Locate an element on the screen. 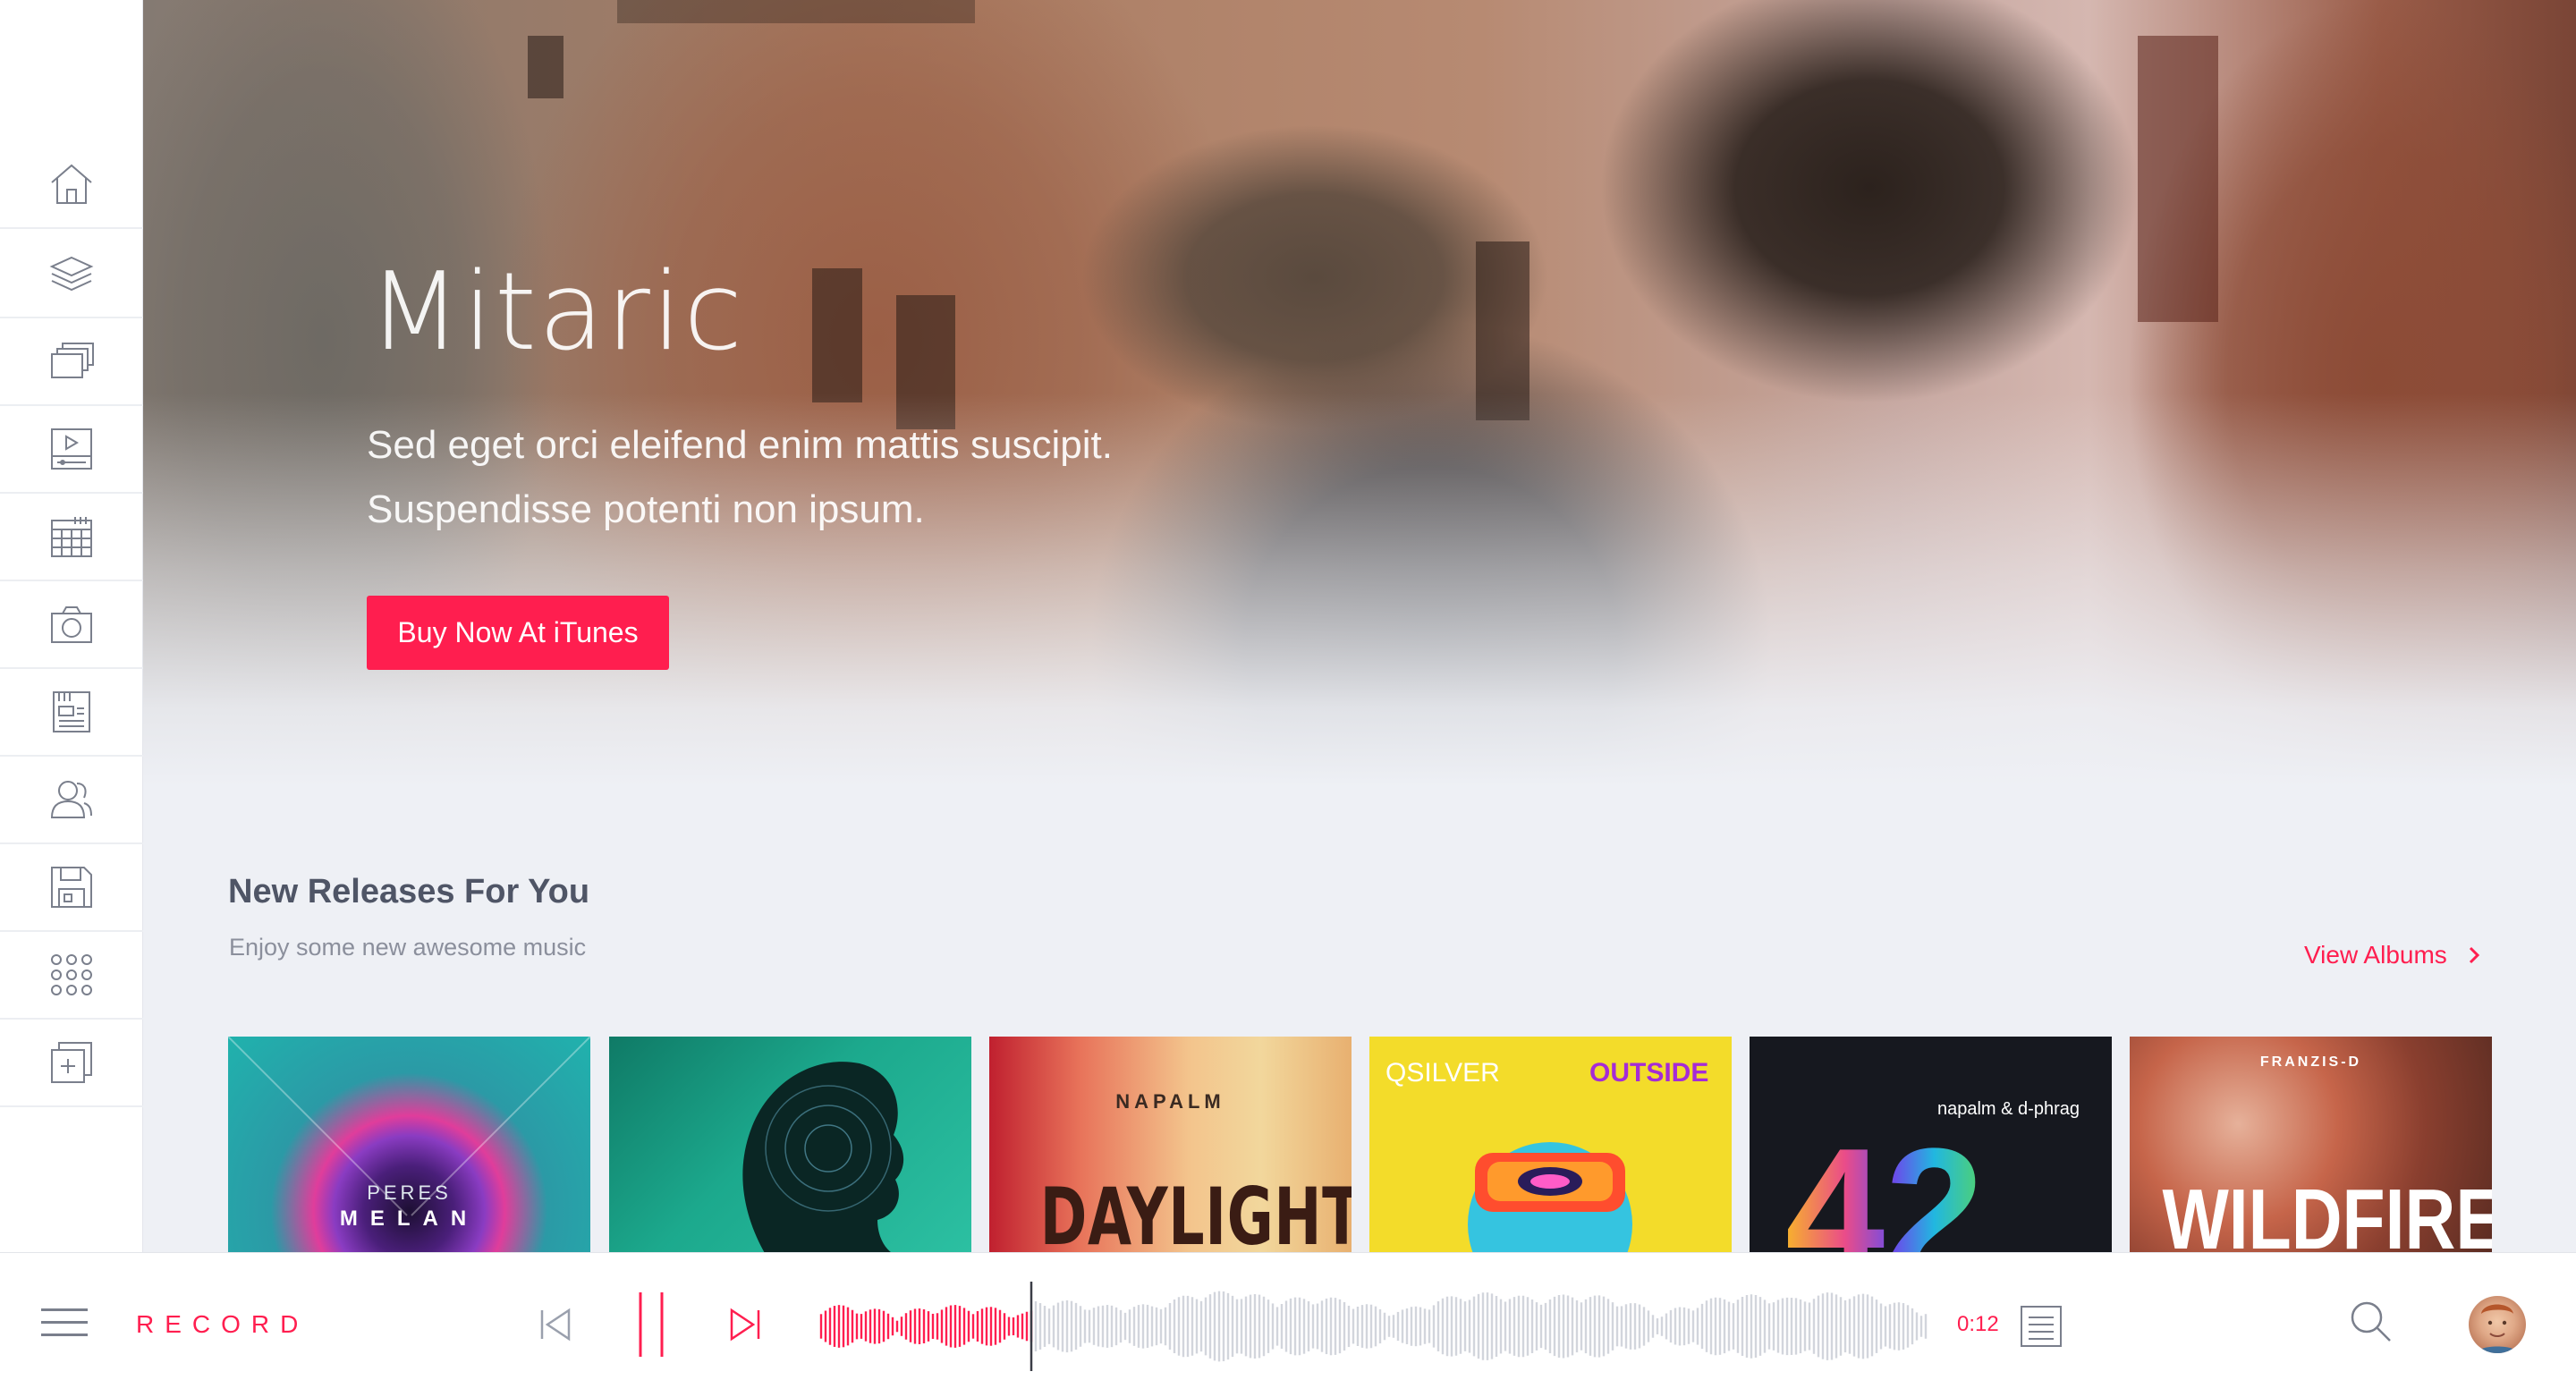 The image size is (2576, 1397). add-window-icon is located at coordinates (71, 1062).